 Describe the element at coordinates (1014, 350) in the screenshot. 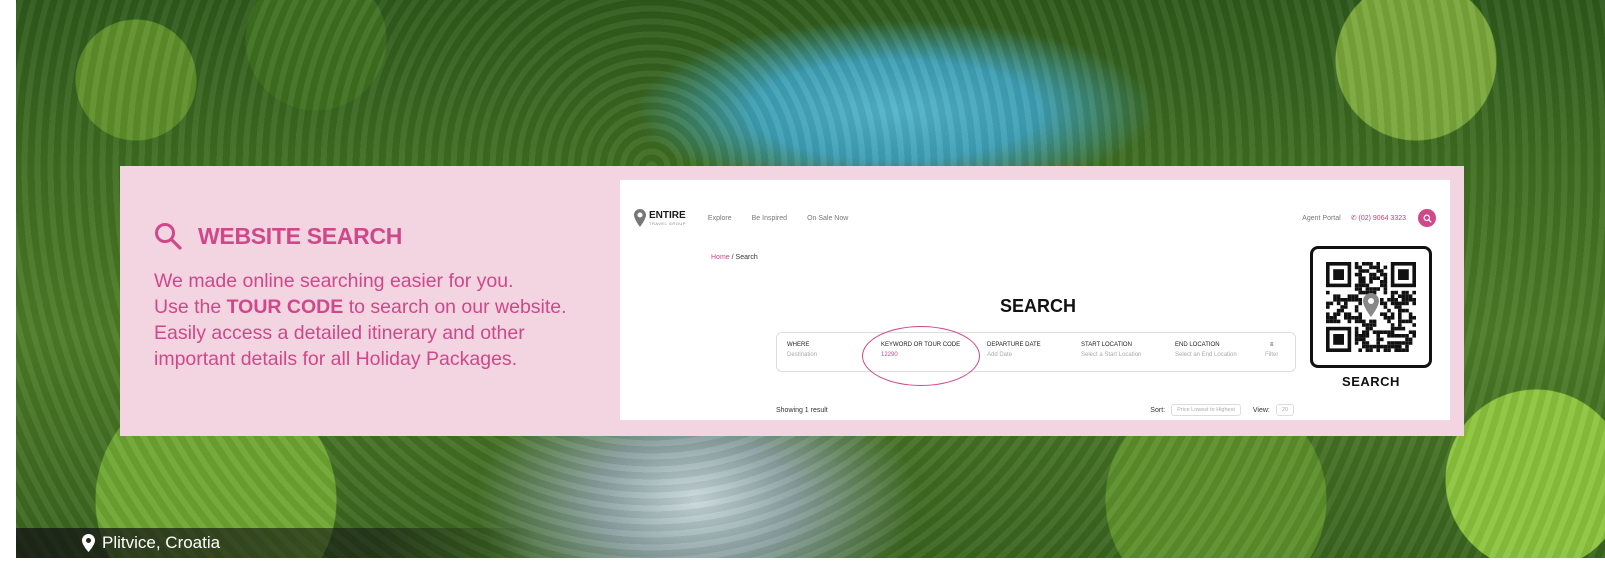

I see `departure-date-field: DEPARTURE DATE Add Date` at that location.